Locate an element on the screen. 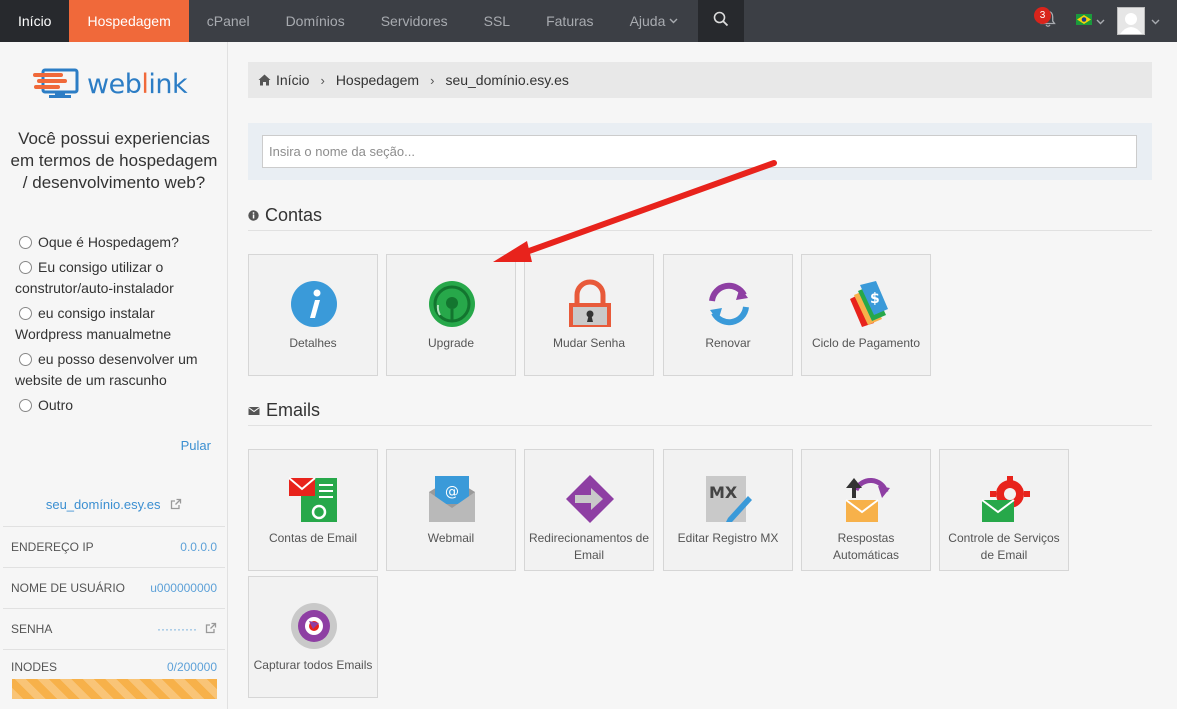  tile-capturar-emails: Capturar todos Emails is located at coordinates (313, 637).